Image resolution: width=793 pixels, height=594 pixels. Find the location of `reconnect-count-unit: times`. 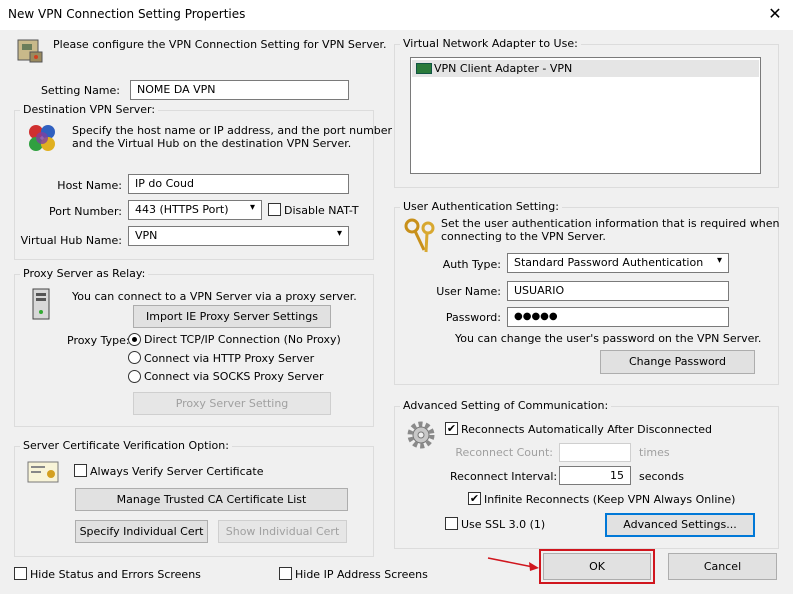

reconnect-count-unit: times is located at coordinates (654, 452).